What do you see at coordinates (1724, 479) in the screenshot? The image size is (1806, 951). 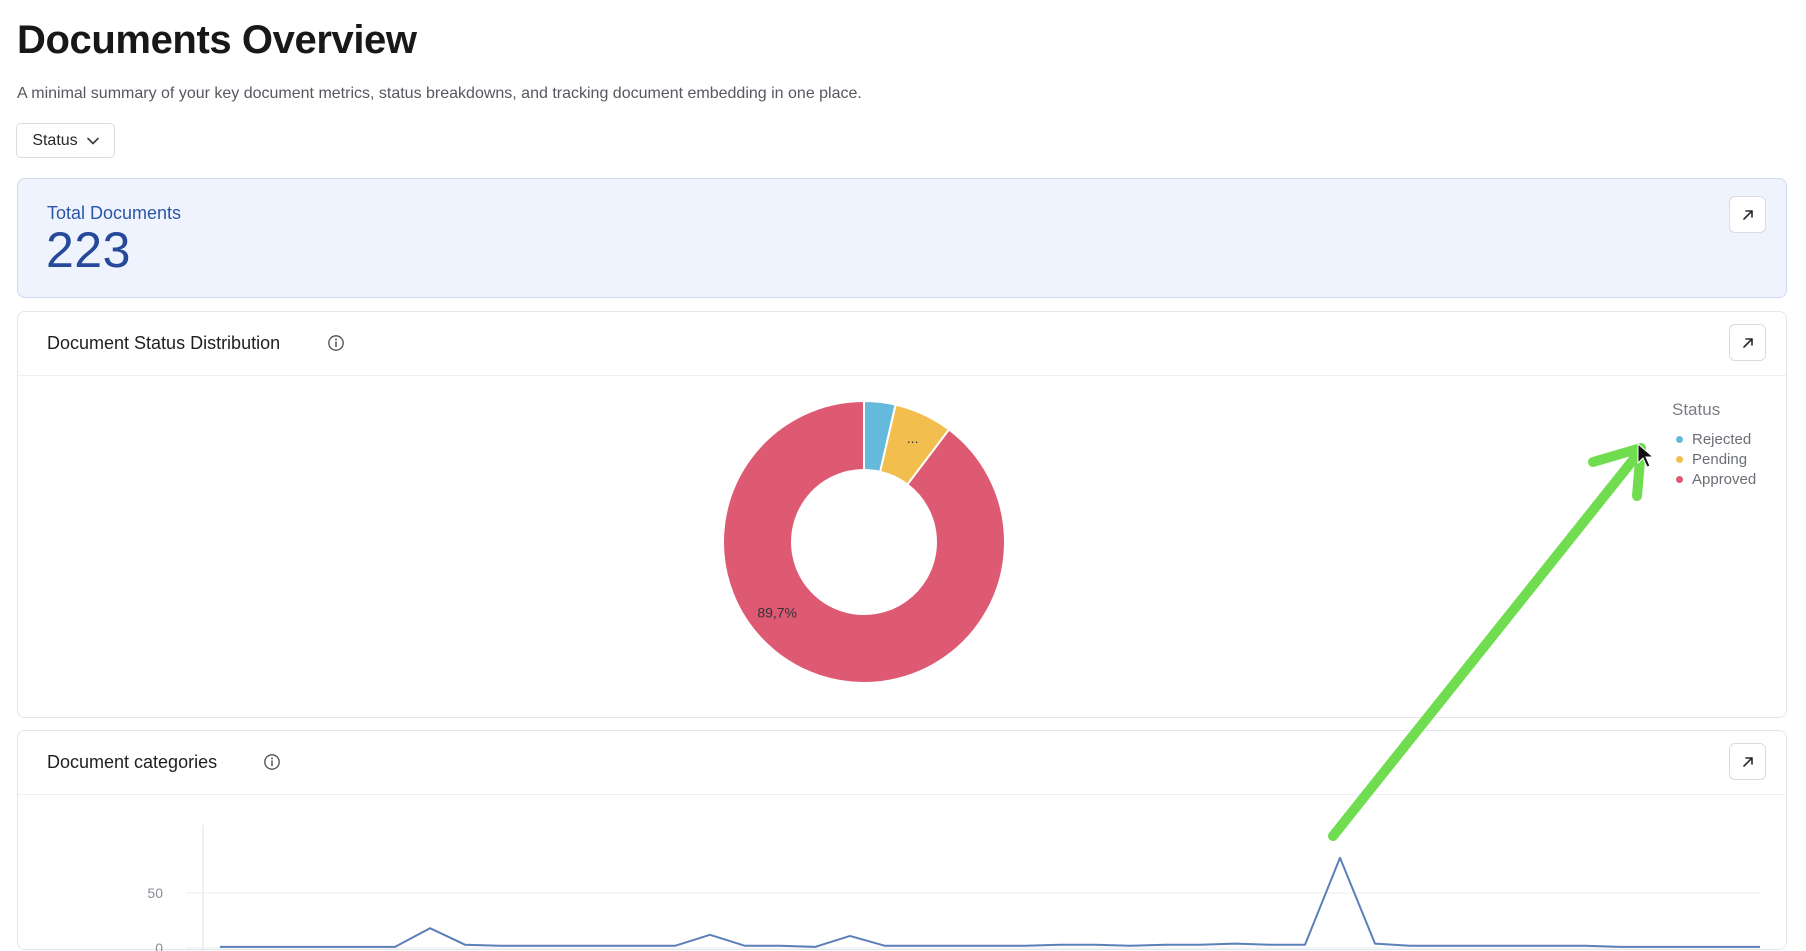 I see `legend-label-approved: Approved` at bounding box center [1724, 479].